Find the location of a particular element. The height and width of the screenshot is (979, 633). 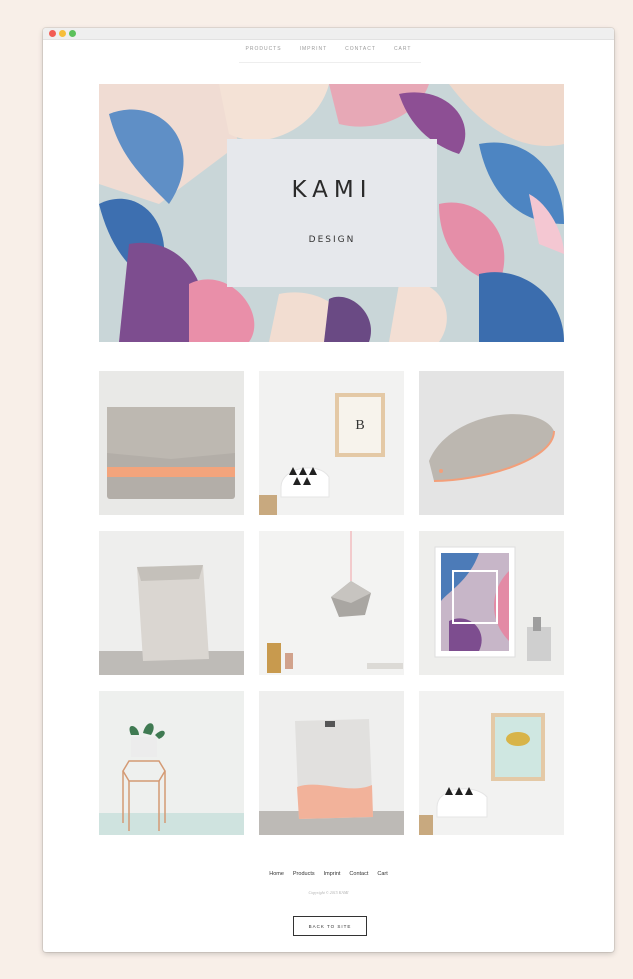

product-tile-clutch is located at coordinates (171, 443).